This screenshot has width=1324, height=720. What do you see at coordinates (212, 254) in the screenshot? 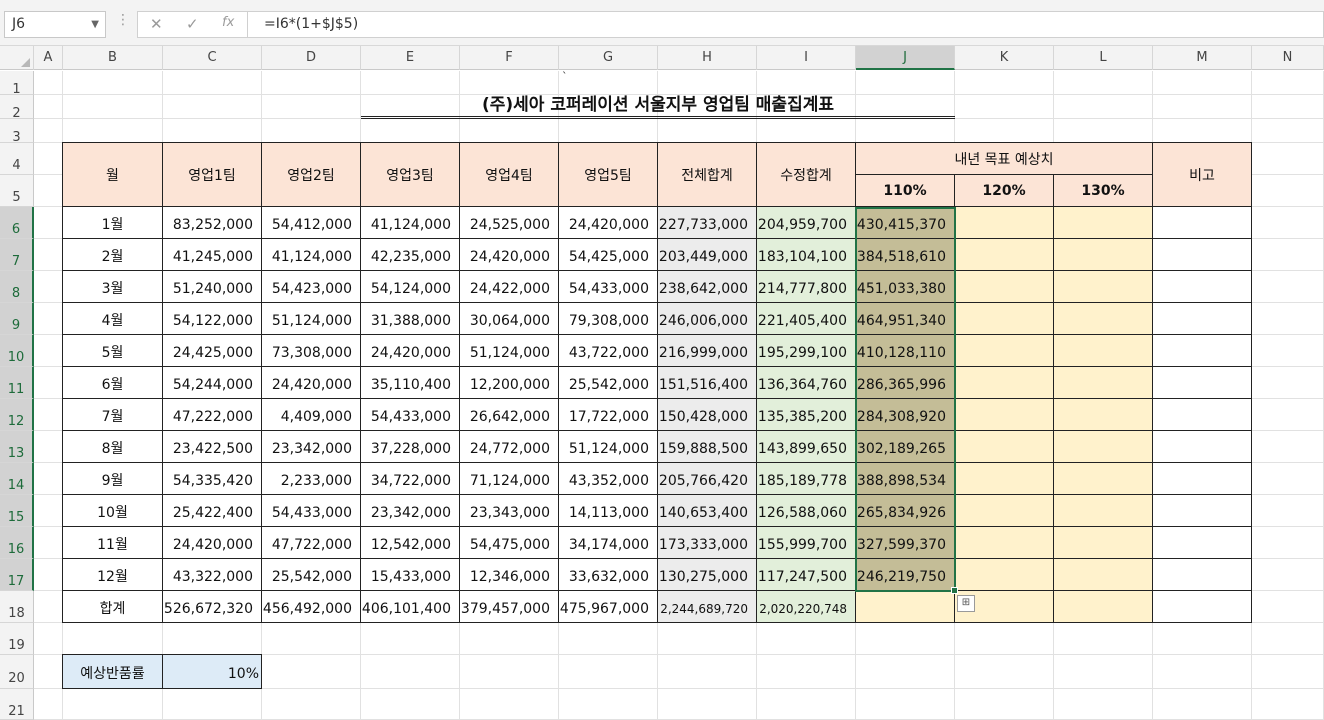
I see `team1-cell: 41,245,000` at bounding box center [212, 254].